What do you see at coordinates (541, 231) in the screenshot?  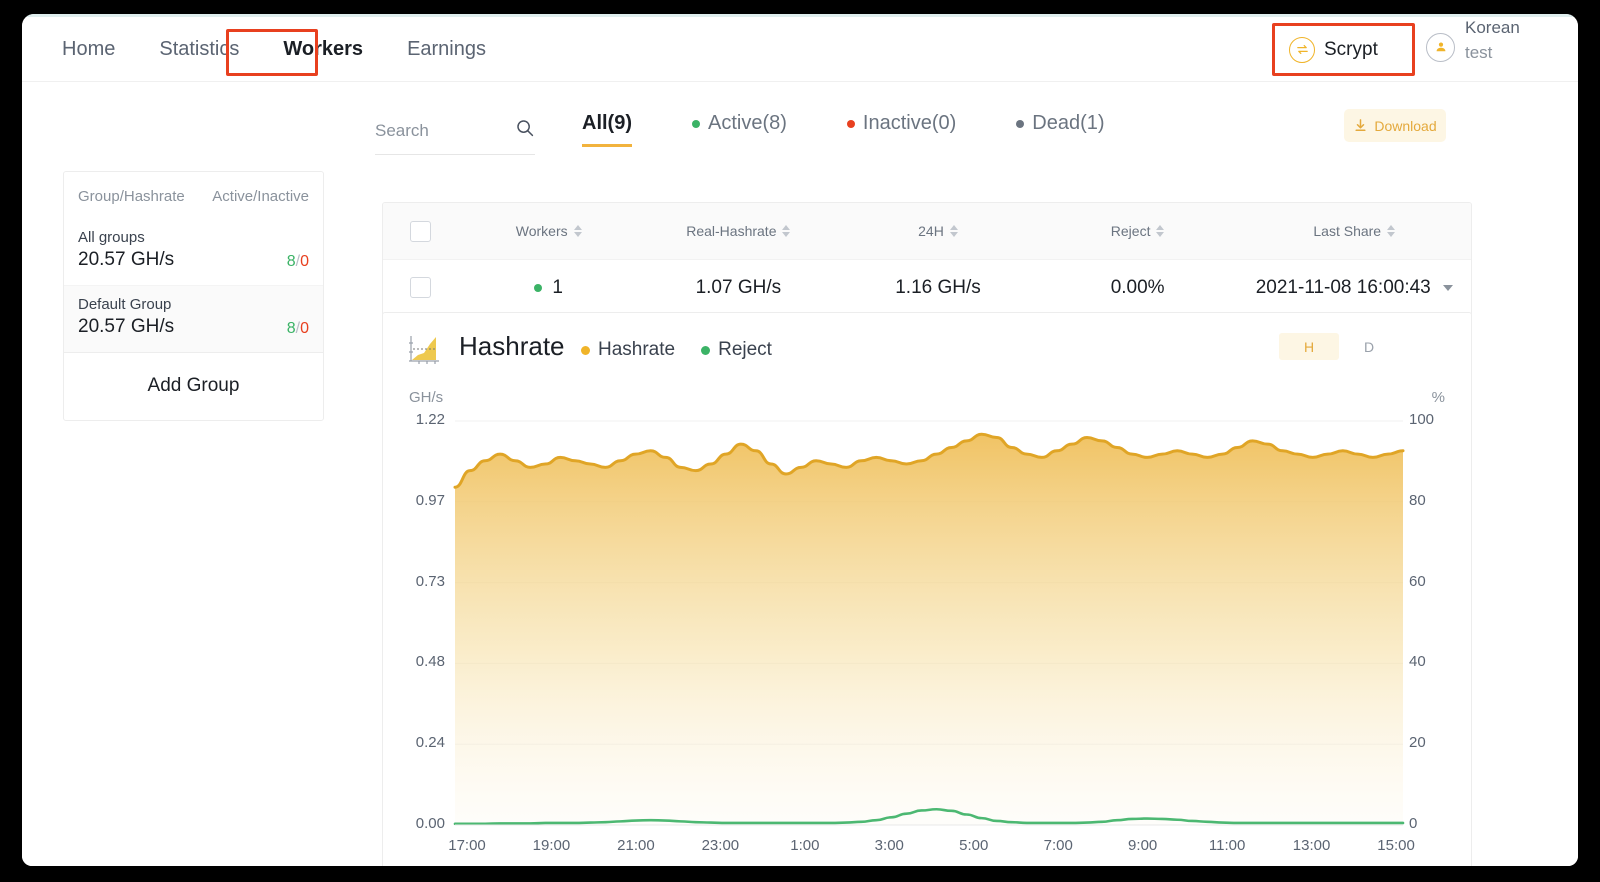 I see `column-label-workers: Workers` at bounding box center [541, 231].